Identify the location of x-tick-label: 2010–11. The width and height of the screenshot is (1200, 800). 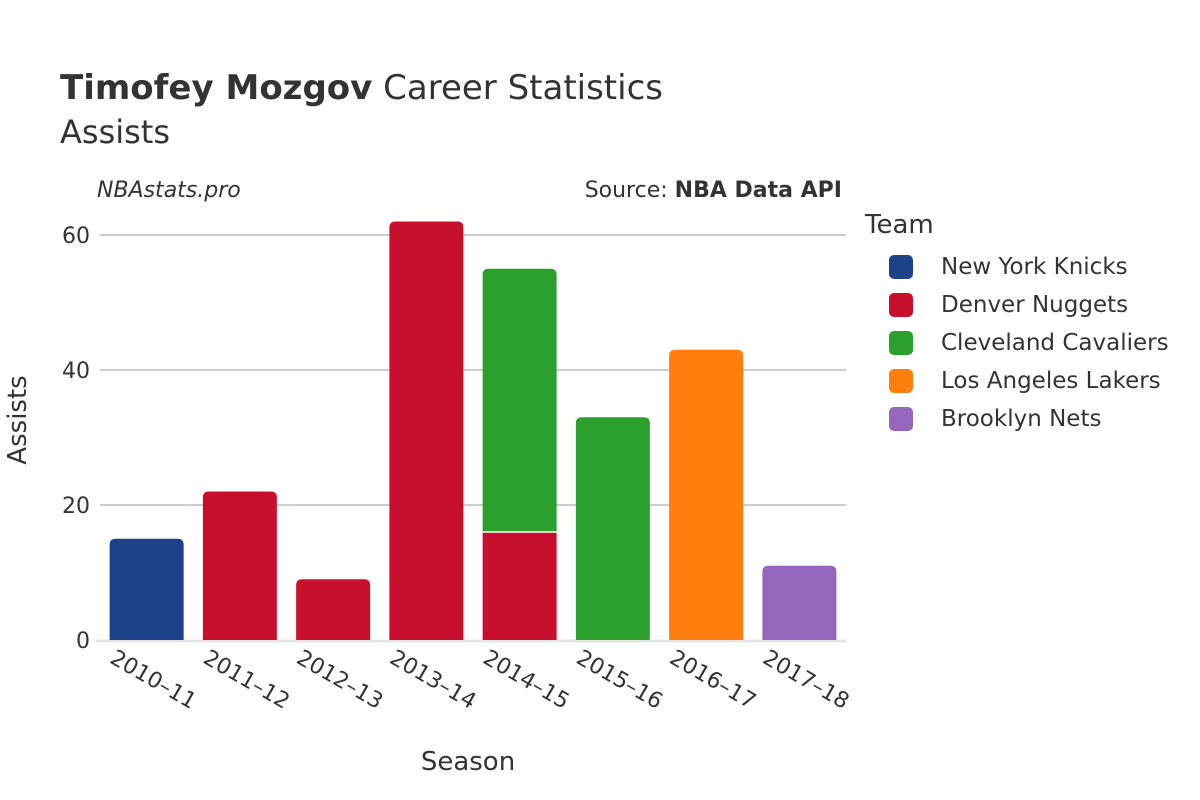
(153, 680).